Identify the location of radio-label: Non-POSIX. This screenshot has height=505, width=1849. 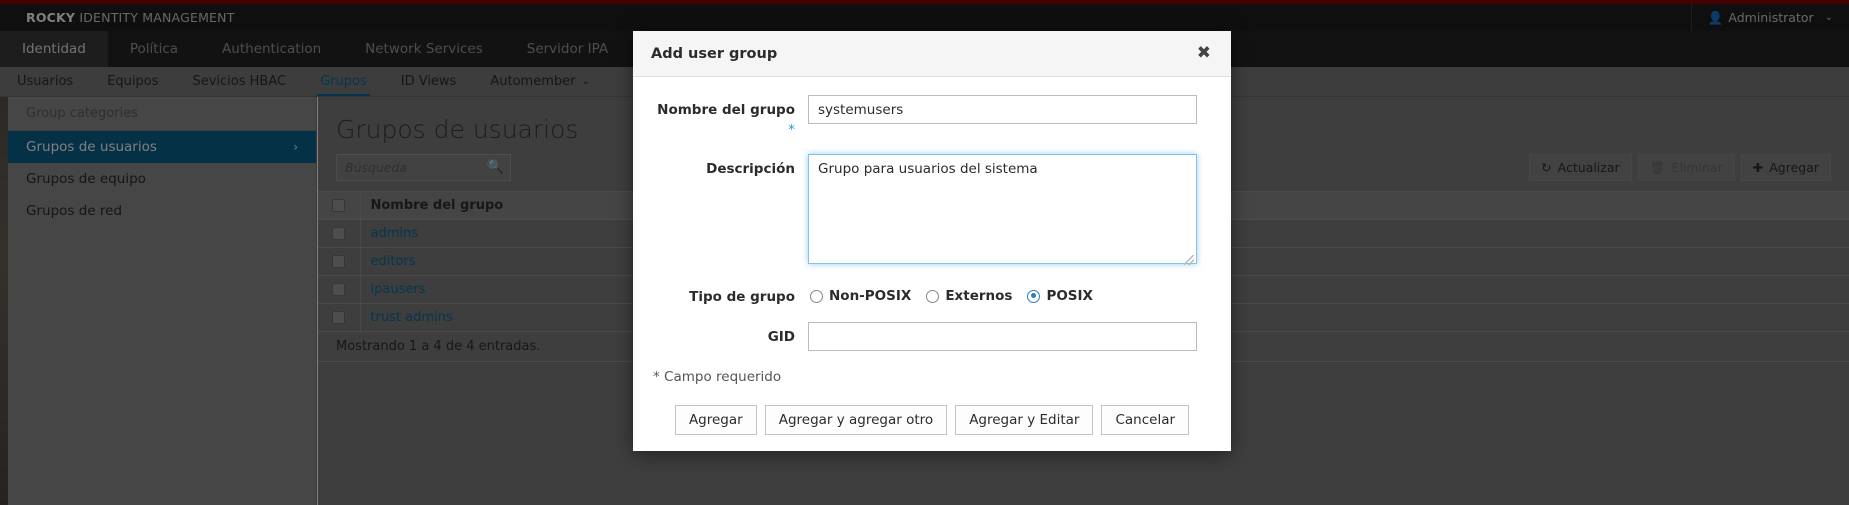
(870, 296).